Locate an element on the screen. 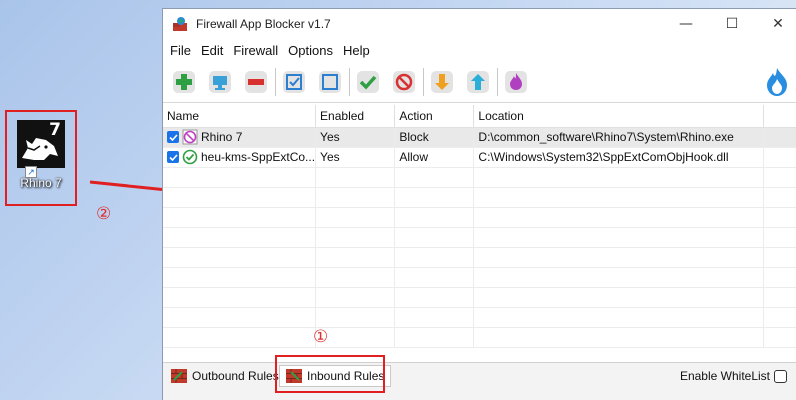 This screenshot has width=796, height=400. rhino-icon is located at coordinates (40, 149).